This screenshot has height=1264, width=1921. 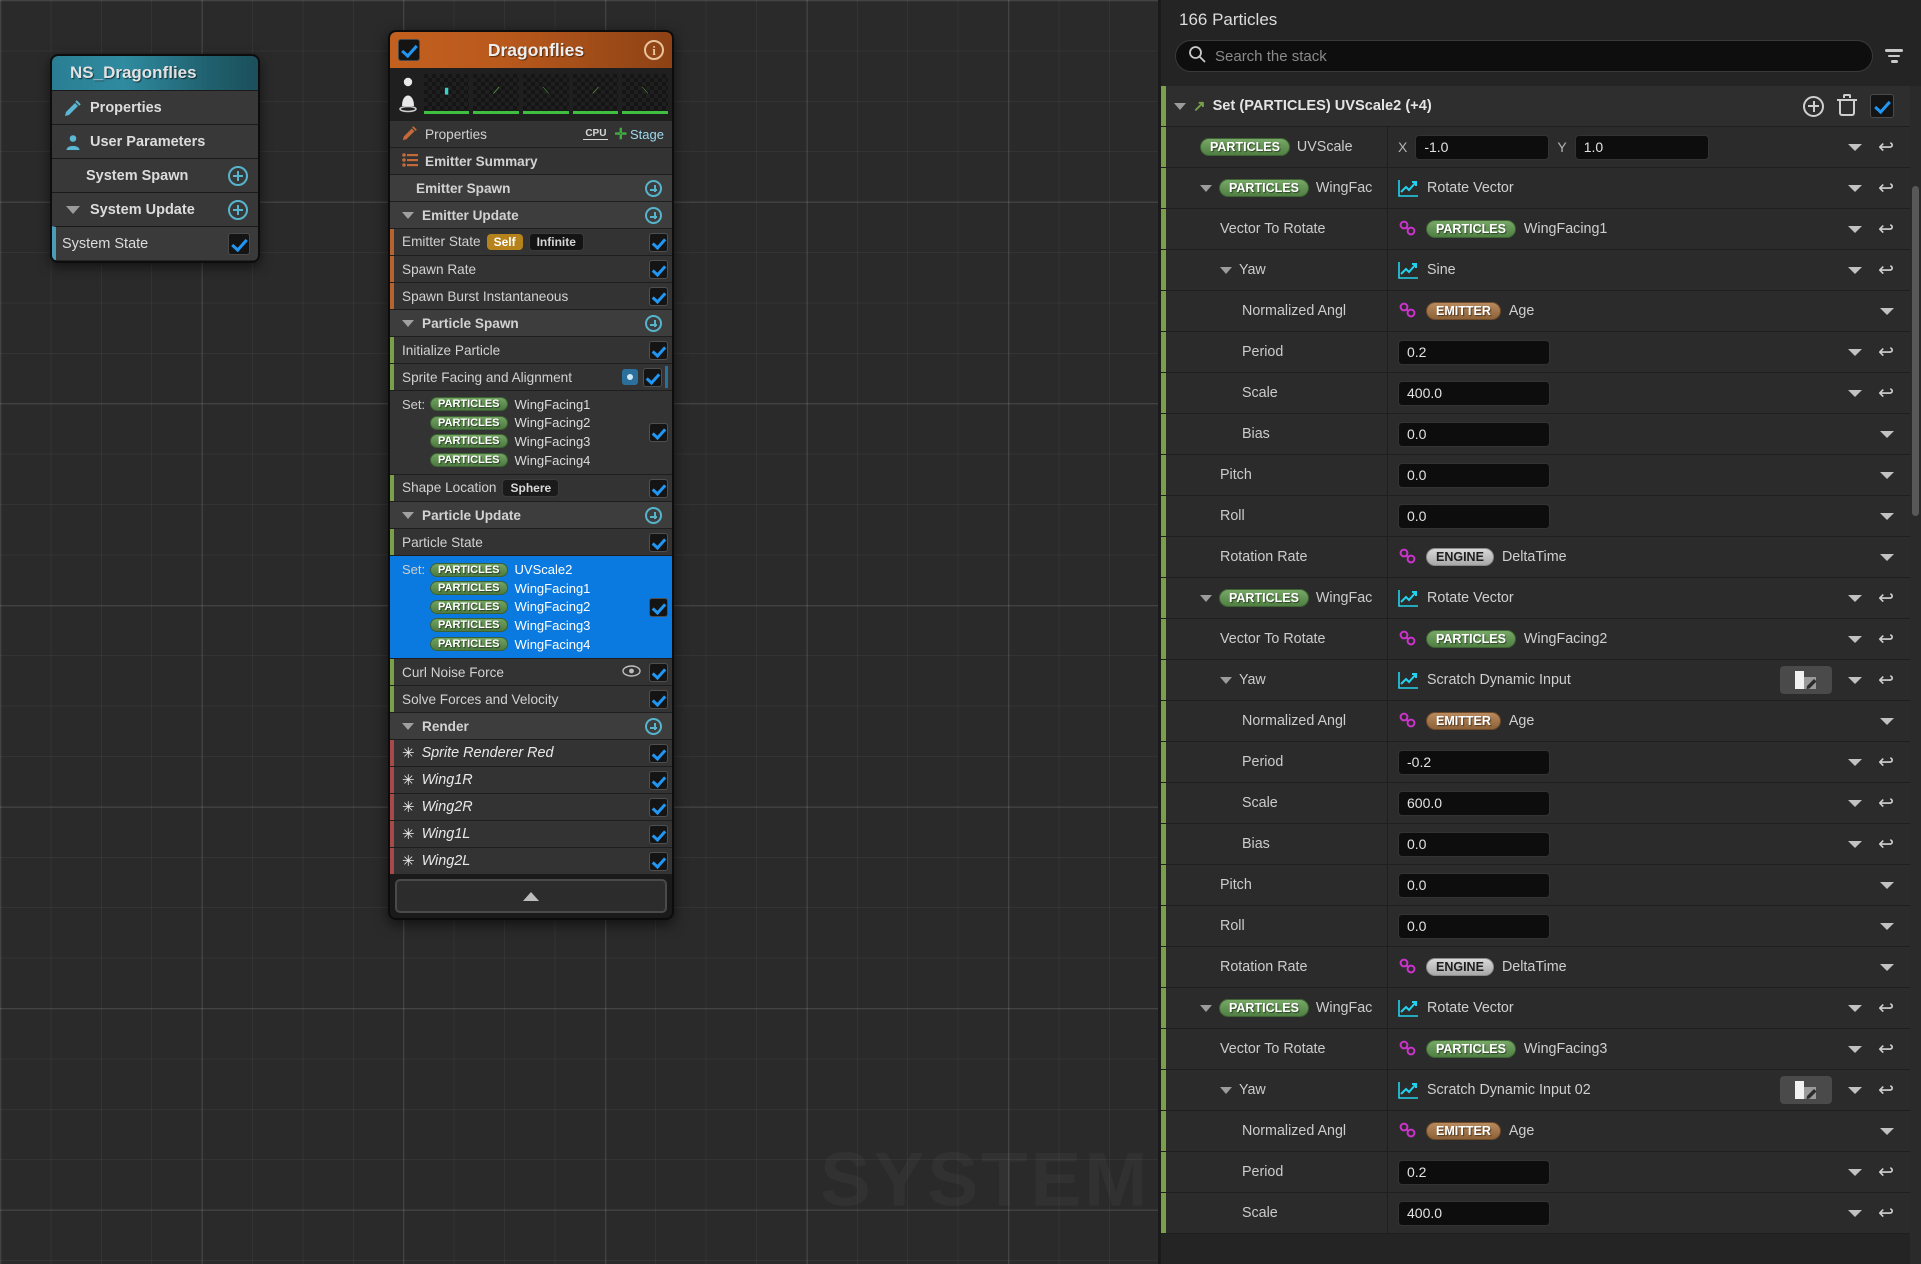 I want to click on emitter-thumb-1: ▮, so click(x=446, y=94).